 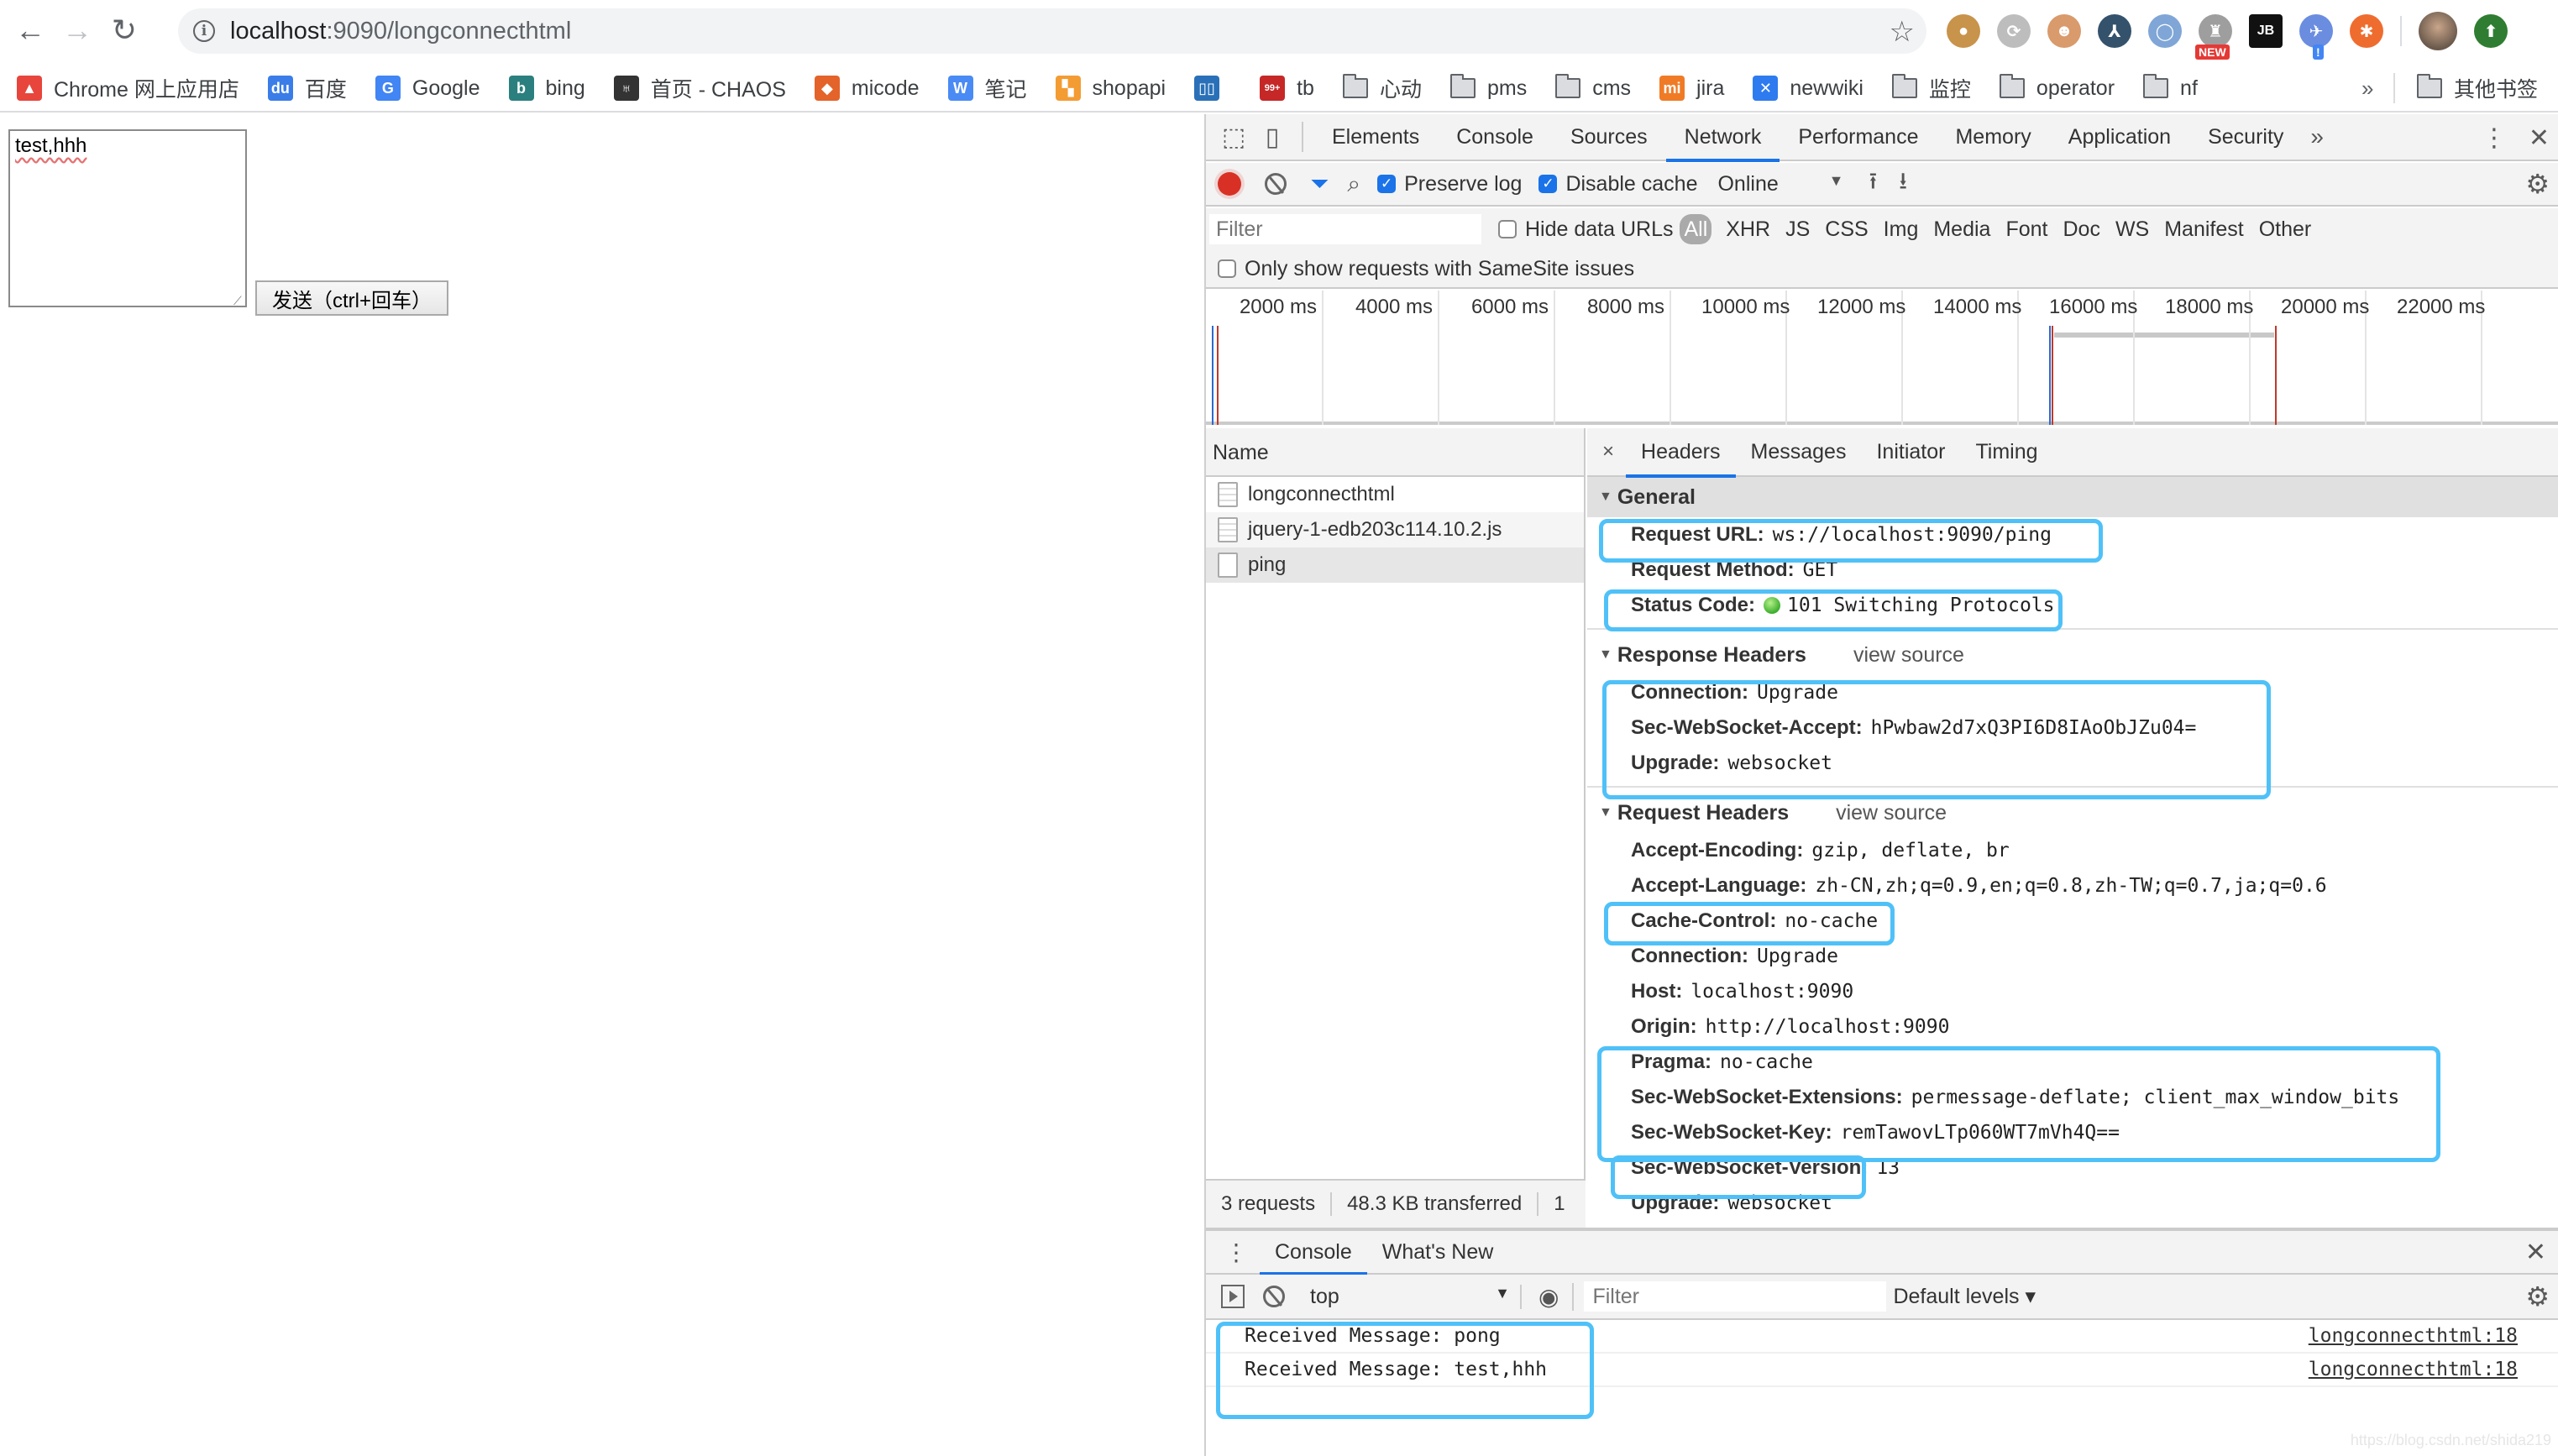 What do you see at coordinates (2081, 229) in the screenshot?
I see `type-filter-doc: Doc` at bounding box center [2081, 229].